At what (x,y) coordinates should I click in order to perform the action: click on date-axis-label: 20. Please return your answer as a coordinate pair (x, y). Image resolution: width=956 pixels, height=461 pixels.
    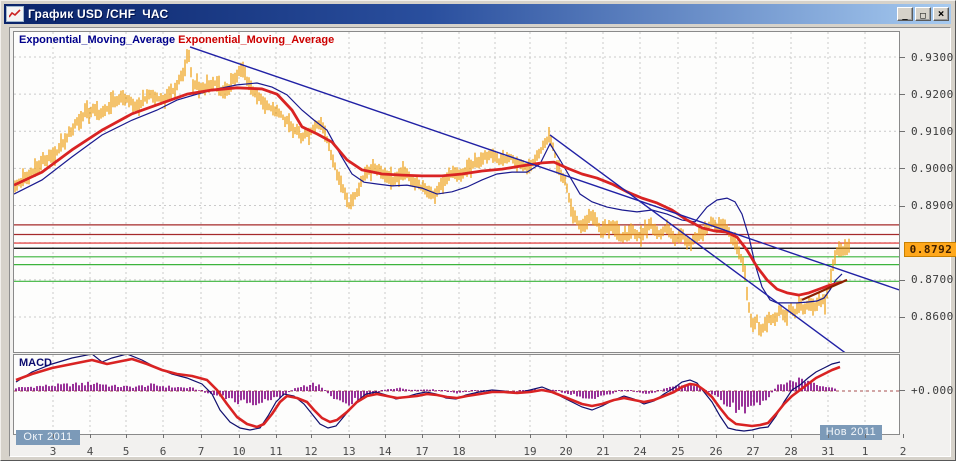
    Looking at the image, I should click on (566, 451).